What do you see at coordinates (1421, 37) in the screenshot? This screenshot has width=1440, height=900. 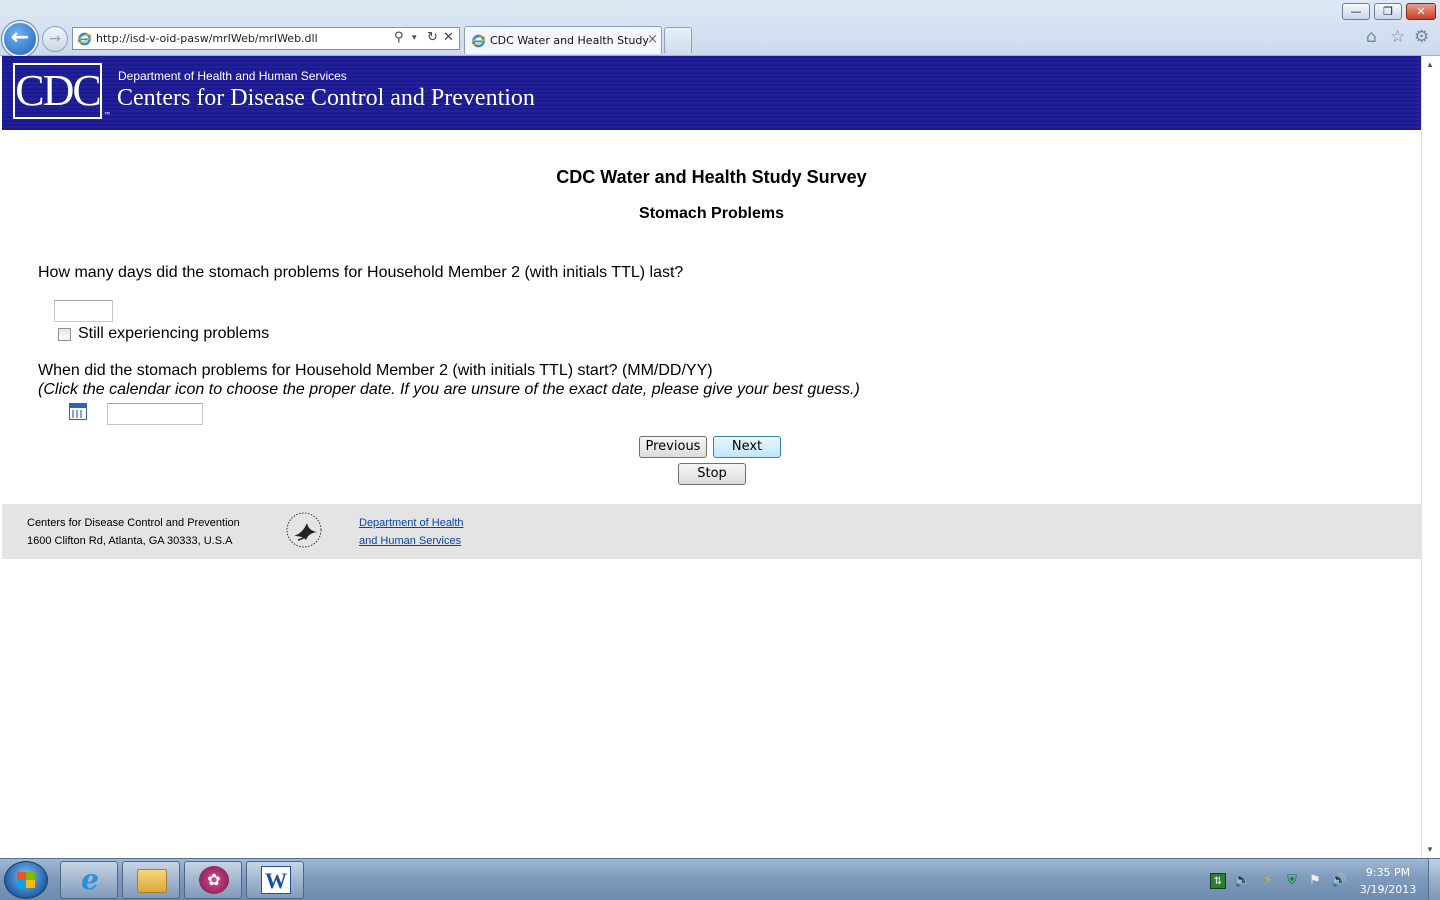 I see `gear-icon: ⚙` at bounding box center [1421, 37].